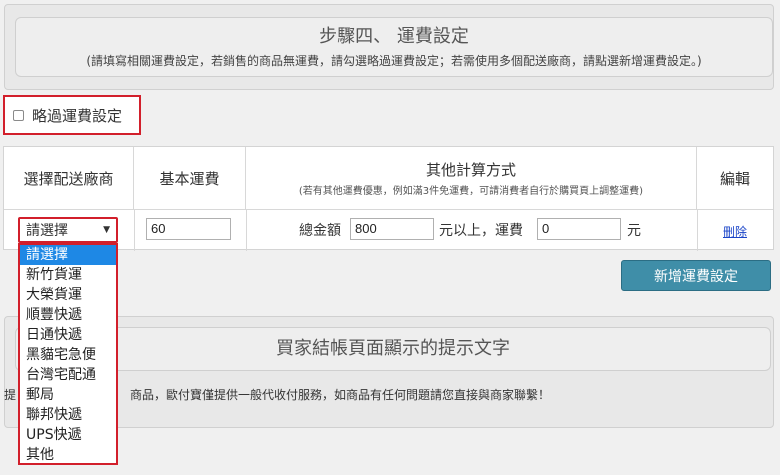 The height and width of the screenshot is (475, 780). I want to click on carrier-option: 郵局, so click(68, 395).